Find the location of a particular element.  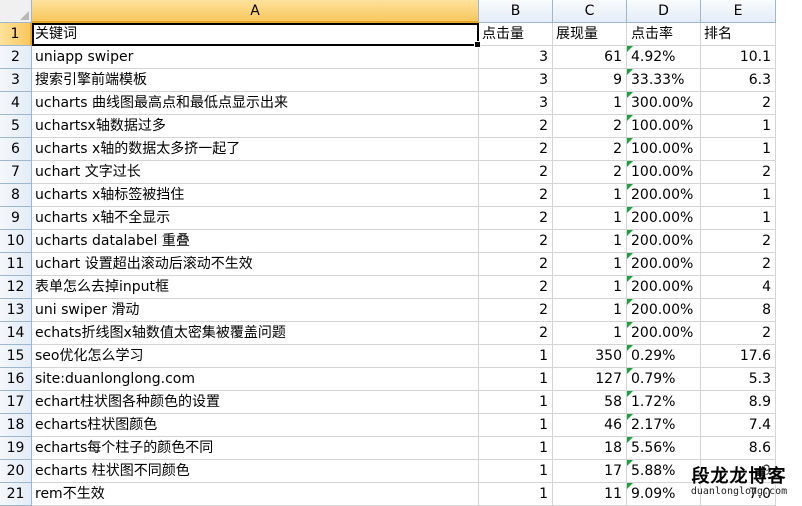

cell-keyword: seo优化怎么学习 is located at coordinates (255, 356).